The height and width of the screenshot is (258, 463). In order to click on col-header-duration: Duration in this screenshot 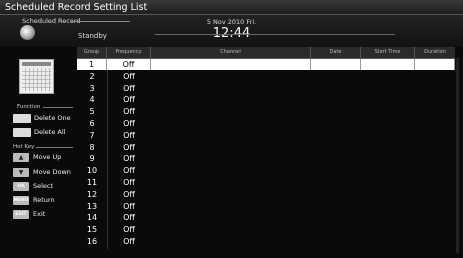, I will do `click(435, 52)`.